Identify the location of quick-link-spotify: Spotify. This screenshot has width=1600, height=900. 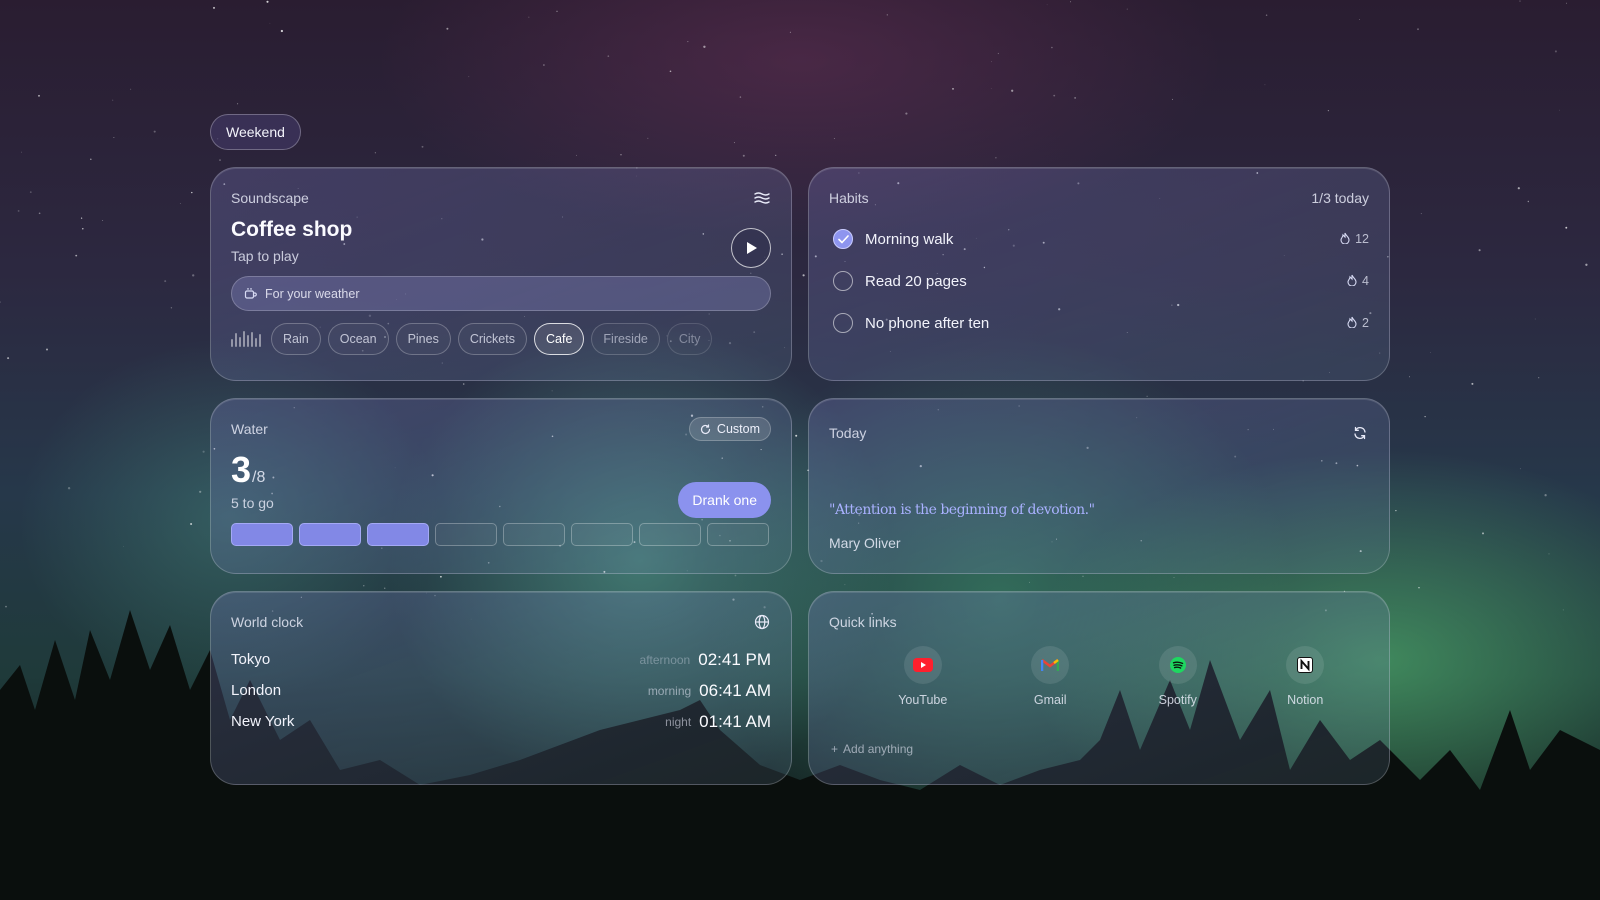
(1178, 676).